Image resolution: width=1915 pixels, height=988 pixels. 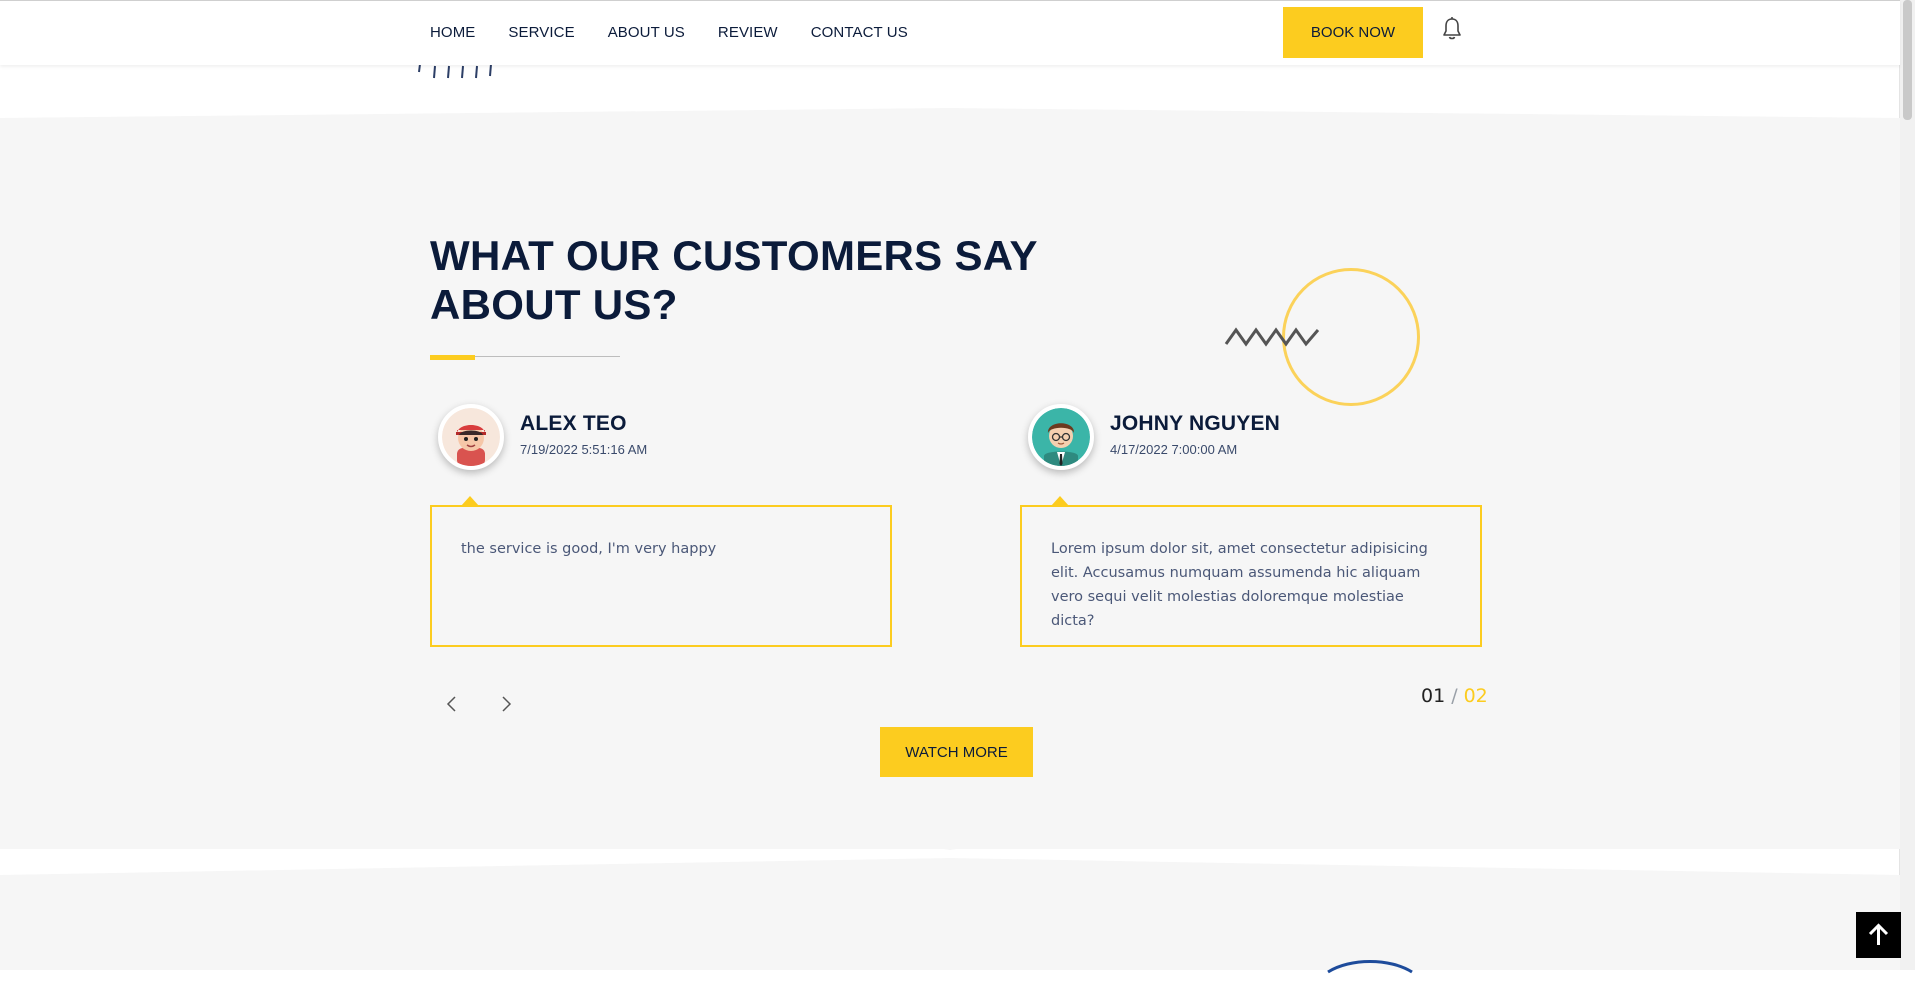 What do you see at coordinates (1195, 423) in the screenshot?
I see `customer-name: JOHNY NGUYEN` at bounding box center [1195, 423].